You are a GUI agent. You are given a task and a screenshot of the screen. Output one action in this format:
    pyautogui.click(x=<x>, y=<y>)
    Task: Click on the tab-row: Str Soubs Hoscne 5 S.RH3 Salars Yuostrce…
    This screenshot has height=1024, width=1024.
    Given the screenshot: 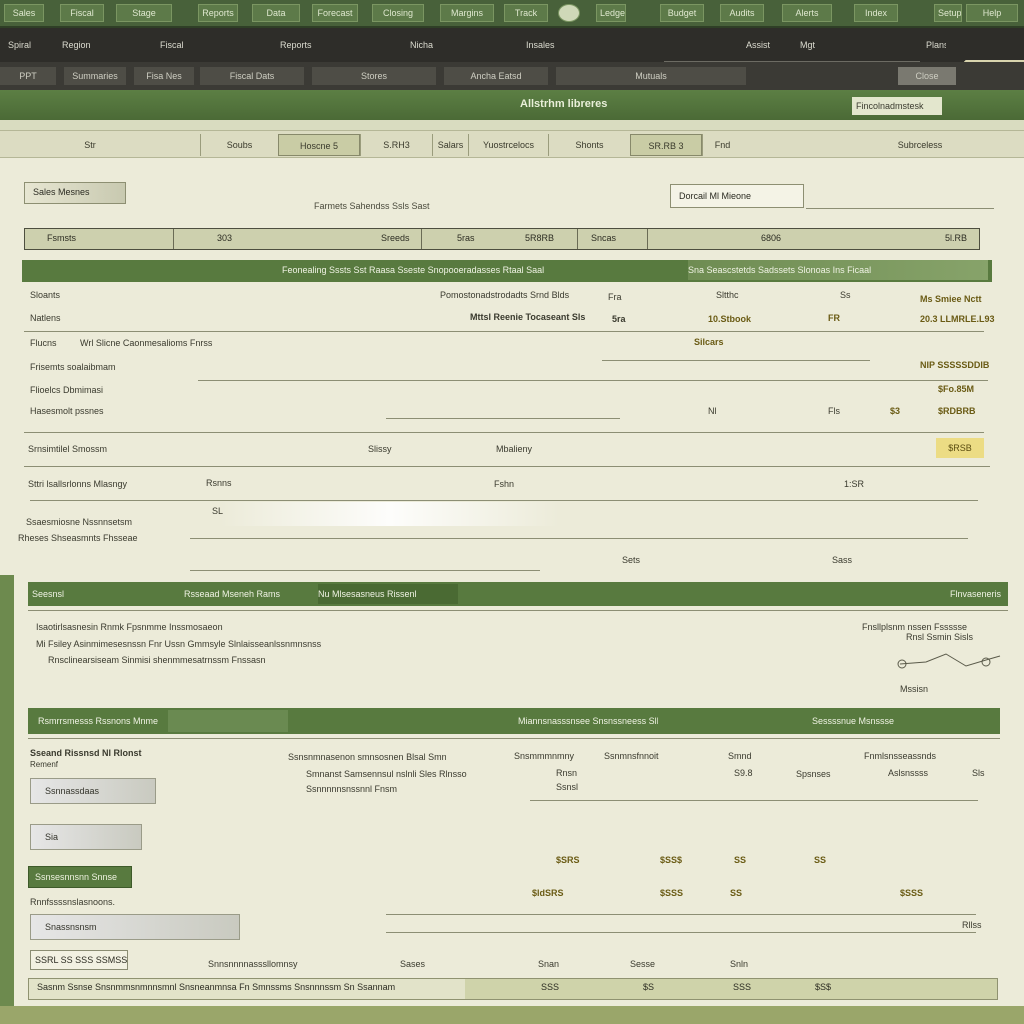 What is the action you would take?
    pyautogui.click(x=512, y=144)
    